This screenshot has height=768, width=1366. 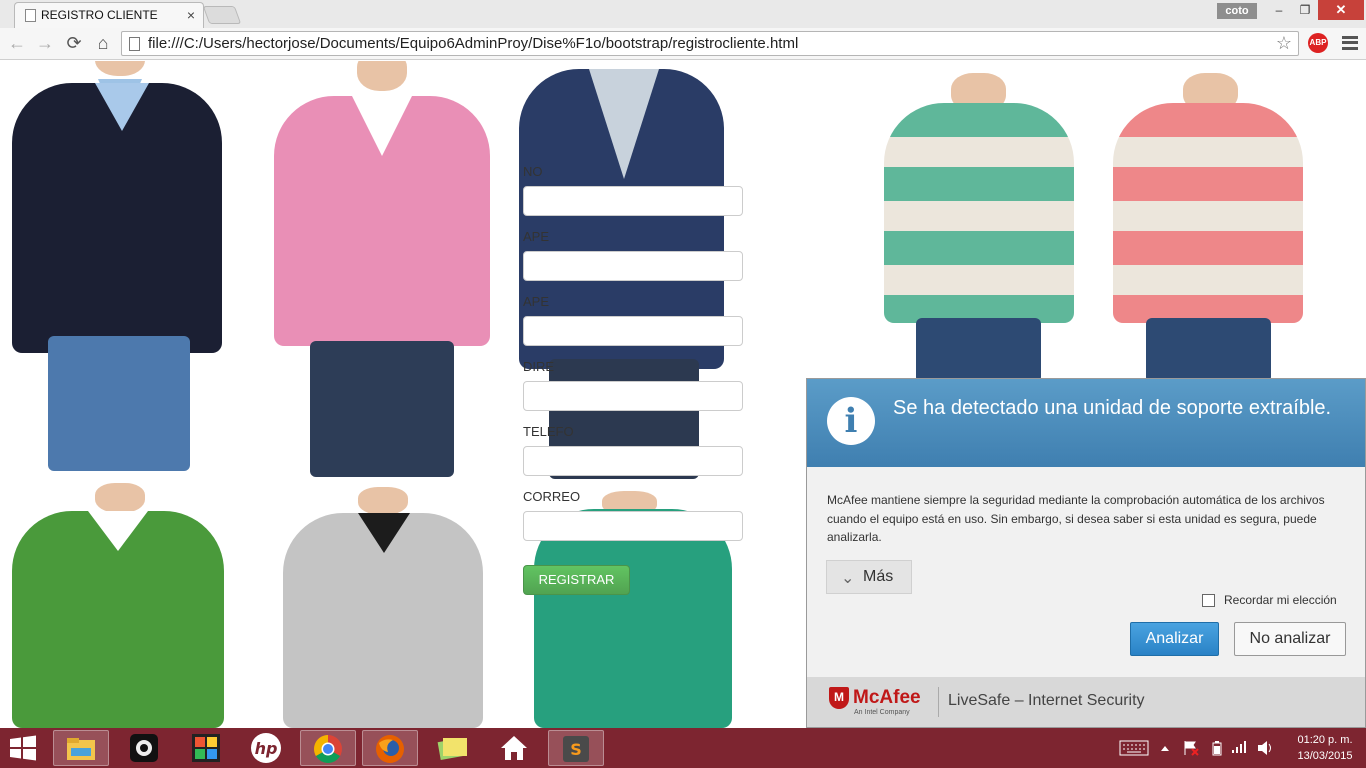 I want to click on network-signal-icon, so click(x=1239, y=747).